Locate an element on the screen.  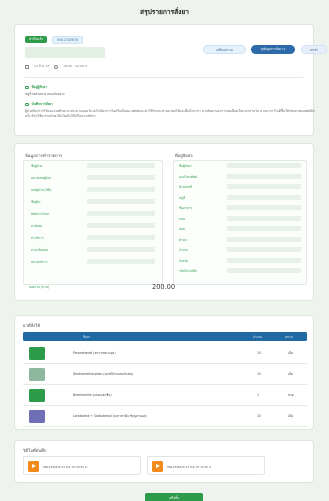
status-badge: สำเร็จแล้ว is located at coordinates (36, 39).